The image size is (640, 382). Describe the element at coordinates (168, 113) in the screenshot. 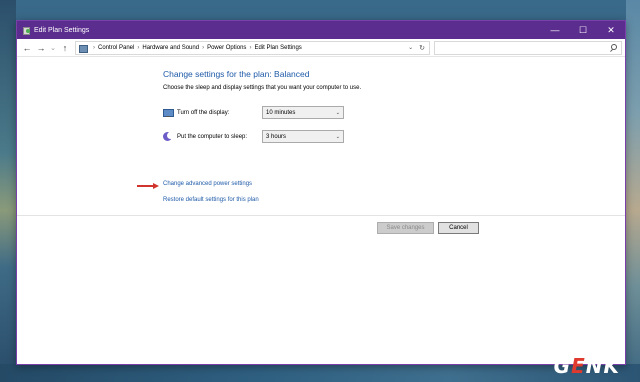

I see `monitor-icon` at that location.